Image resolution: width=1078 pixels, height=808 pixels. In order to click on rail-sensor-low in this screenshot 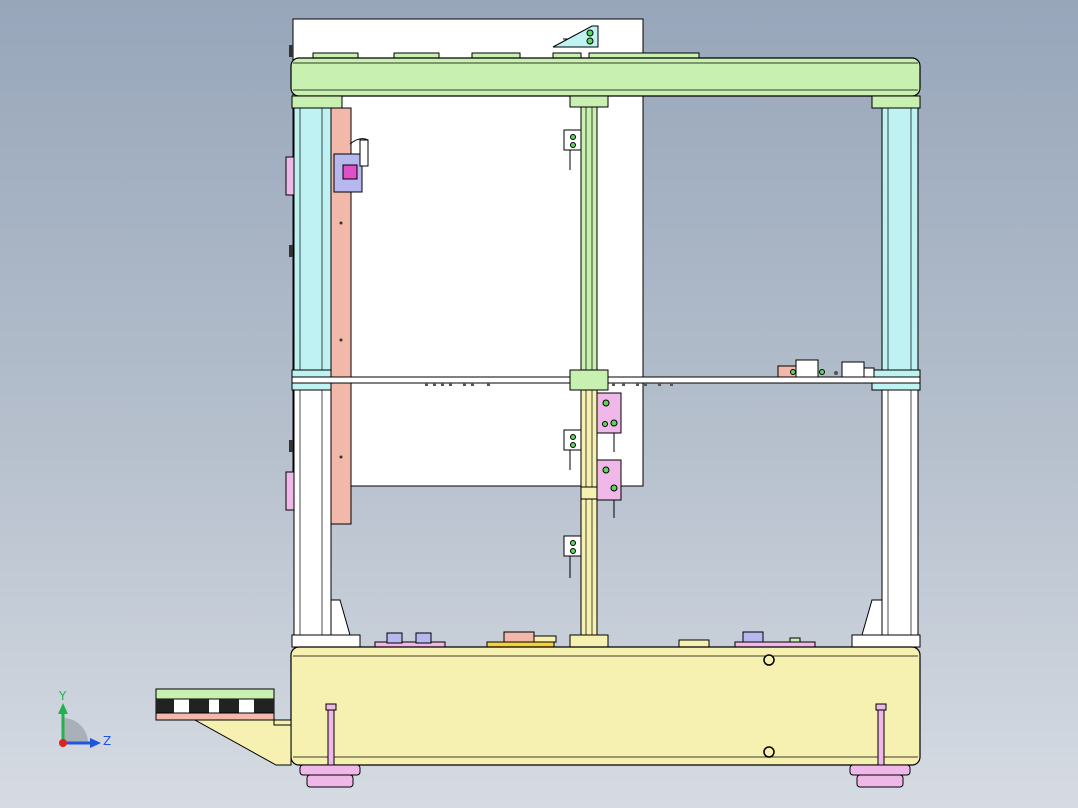, I will do `click(572, 556)`.